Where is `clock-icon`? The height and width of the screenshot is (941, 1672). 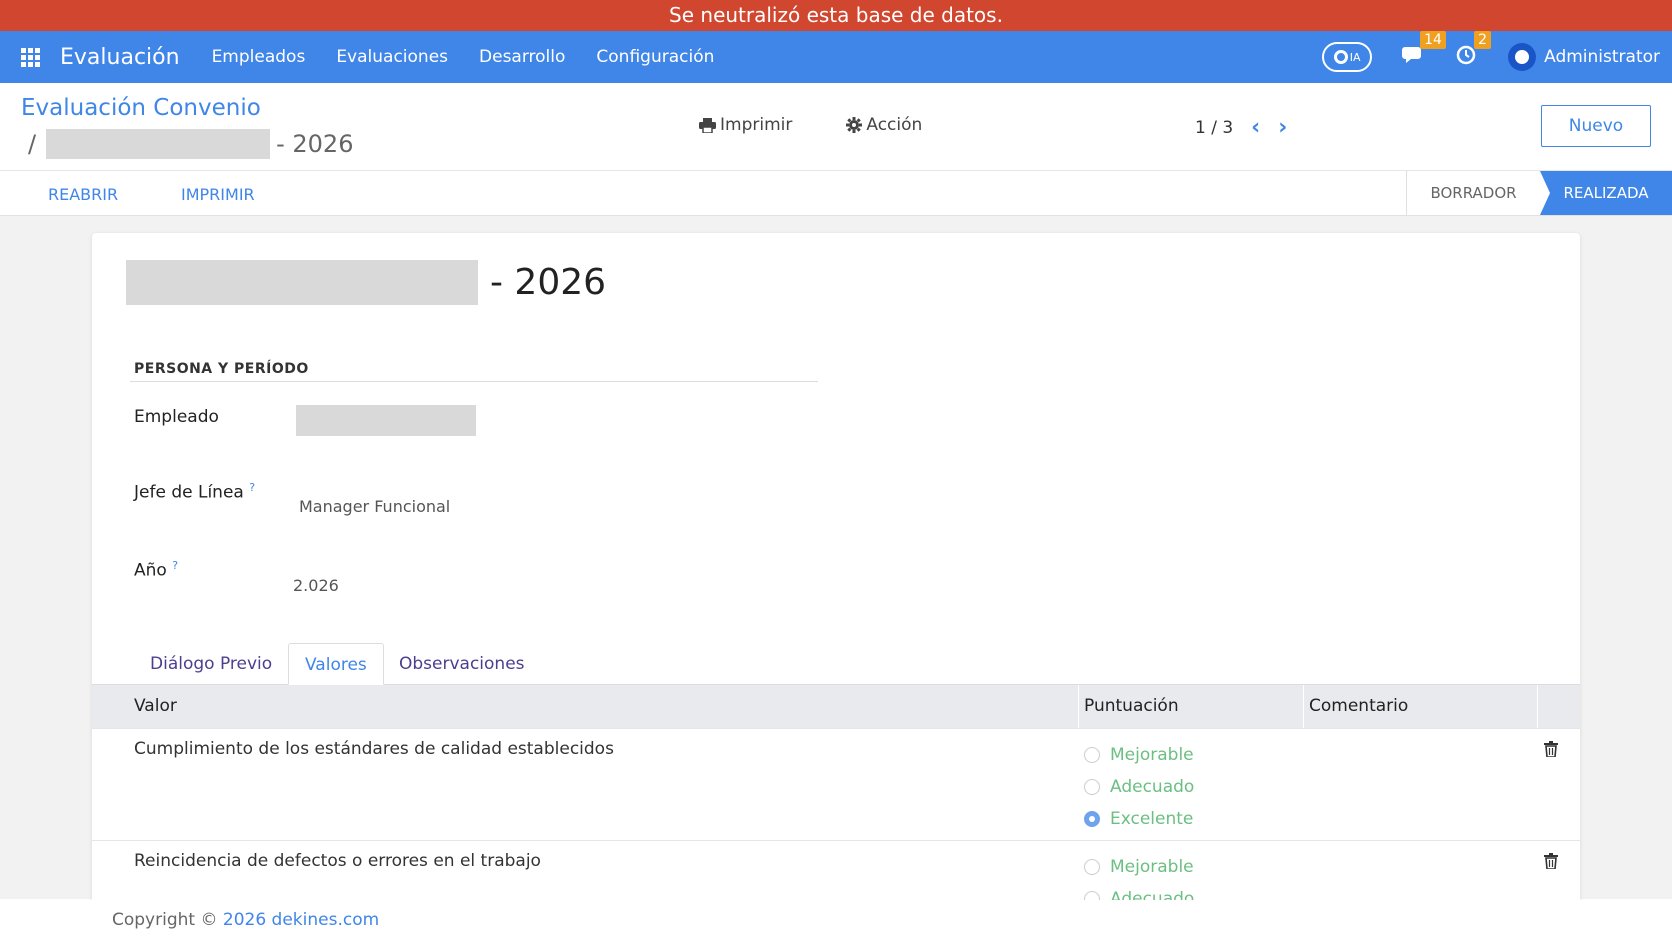
clock-icon is located at coordinates (1466, 54).